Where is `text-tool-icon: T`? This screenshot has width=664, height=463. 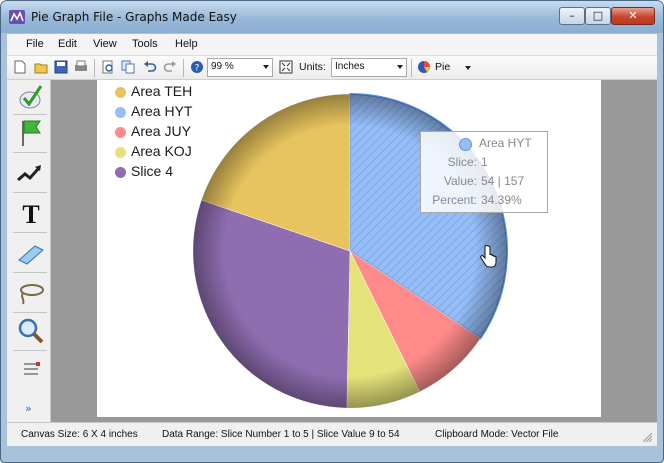 text-tool-icon: T is located at coordinates (31, 212).